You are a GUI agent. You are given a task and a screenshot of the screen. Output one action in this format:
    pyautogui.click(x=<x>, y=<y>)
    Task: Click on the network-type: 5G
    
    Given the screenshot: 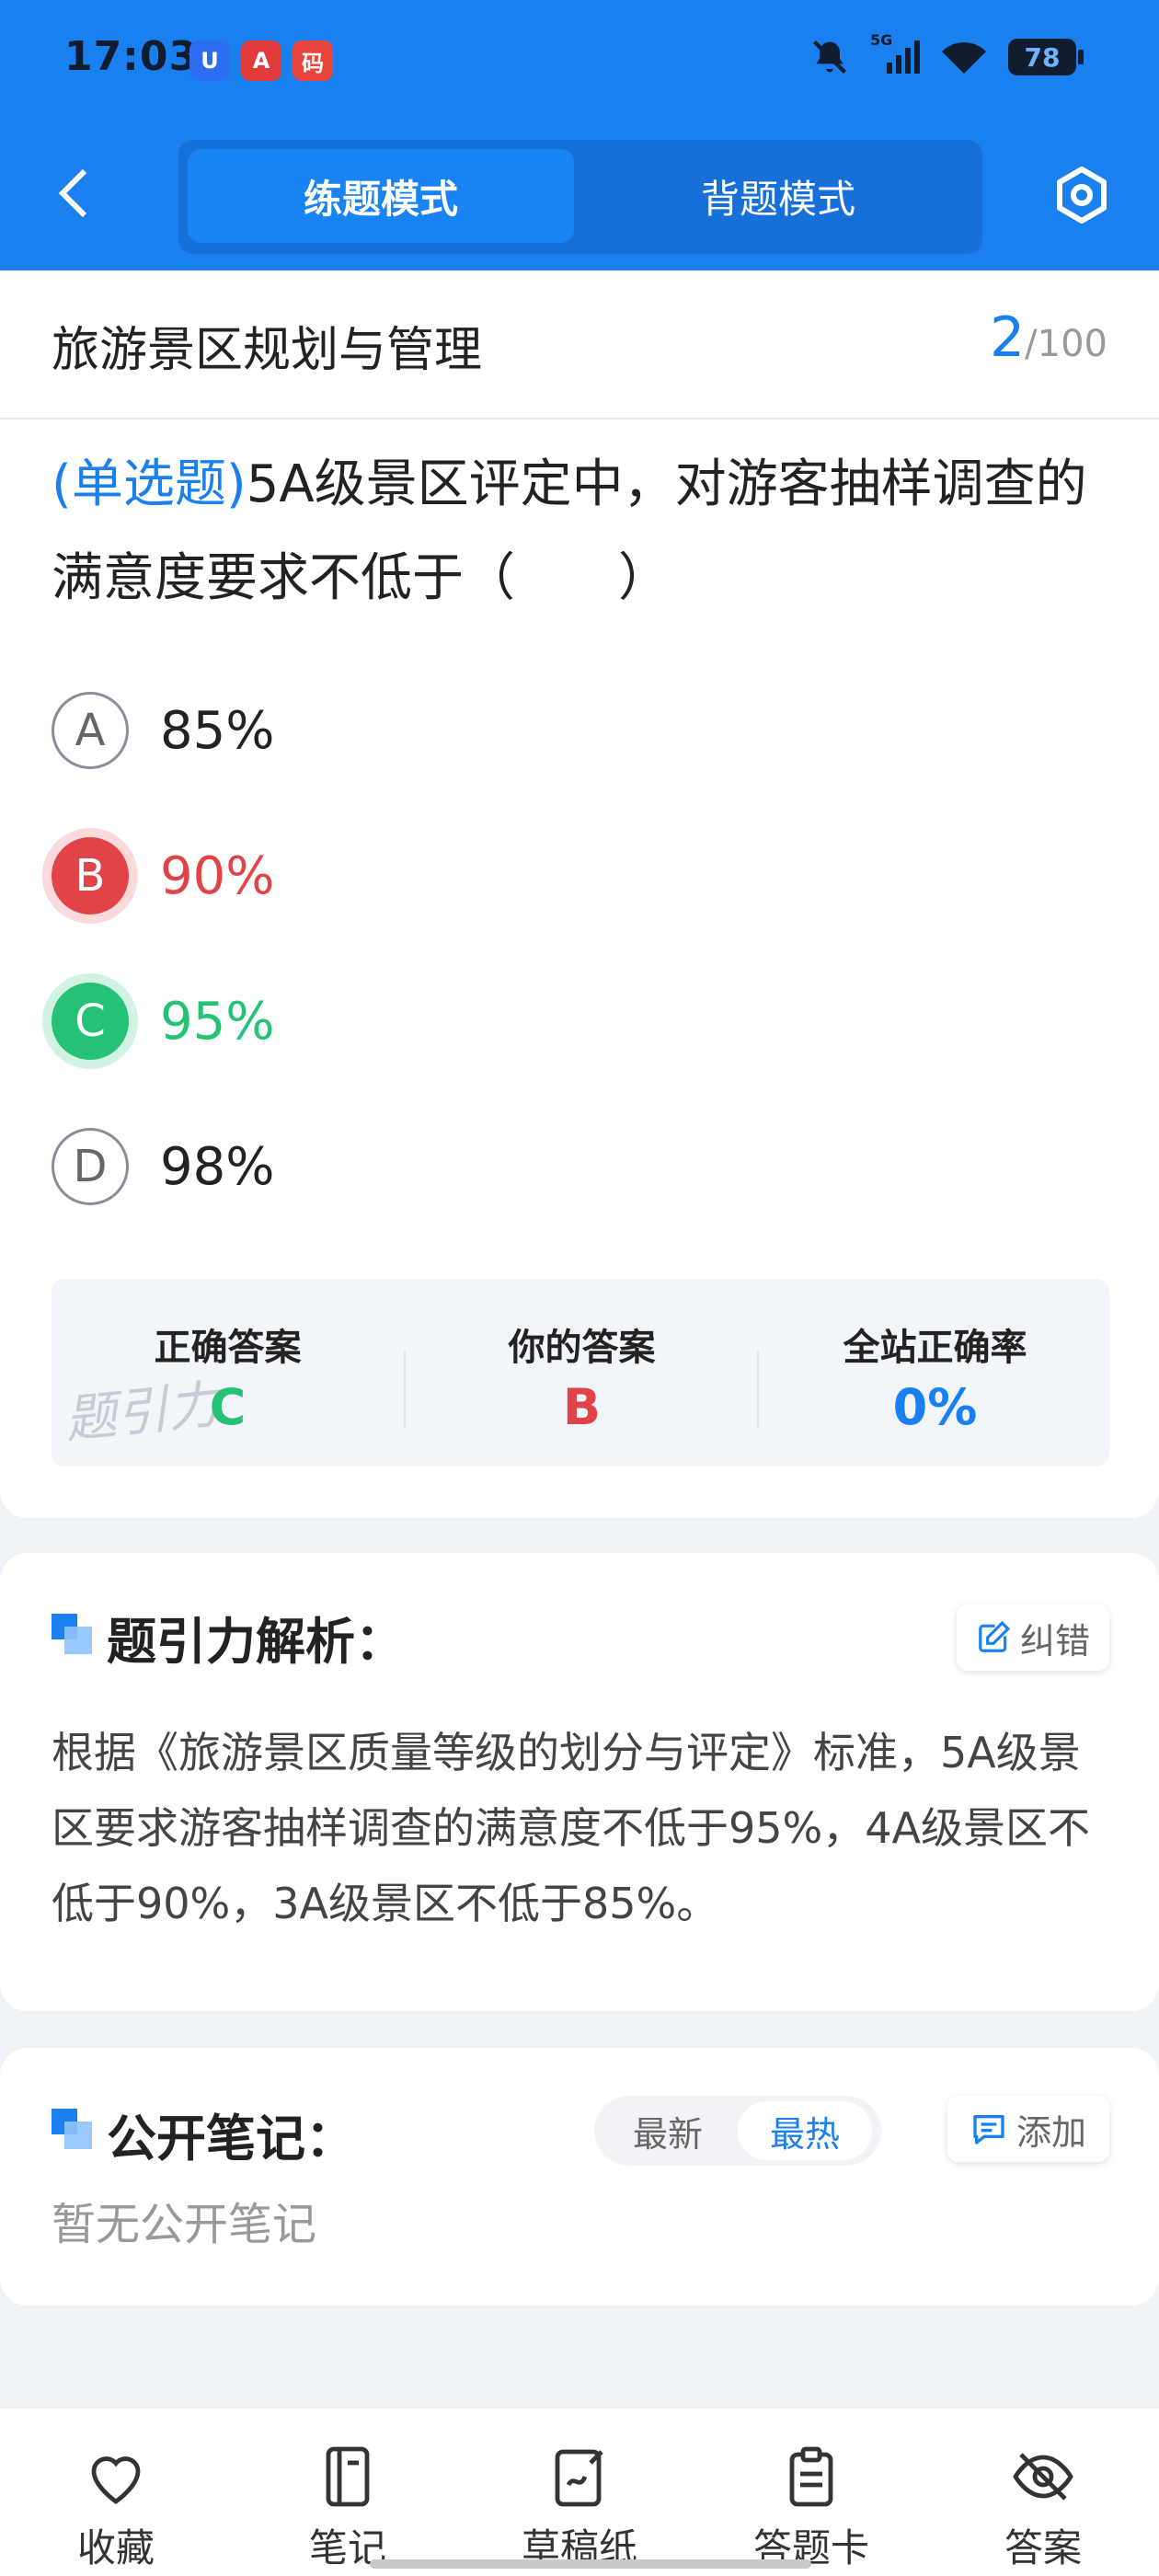 What is the action you would take?
    pyautogui.click(x=881, y=40)
    